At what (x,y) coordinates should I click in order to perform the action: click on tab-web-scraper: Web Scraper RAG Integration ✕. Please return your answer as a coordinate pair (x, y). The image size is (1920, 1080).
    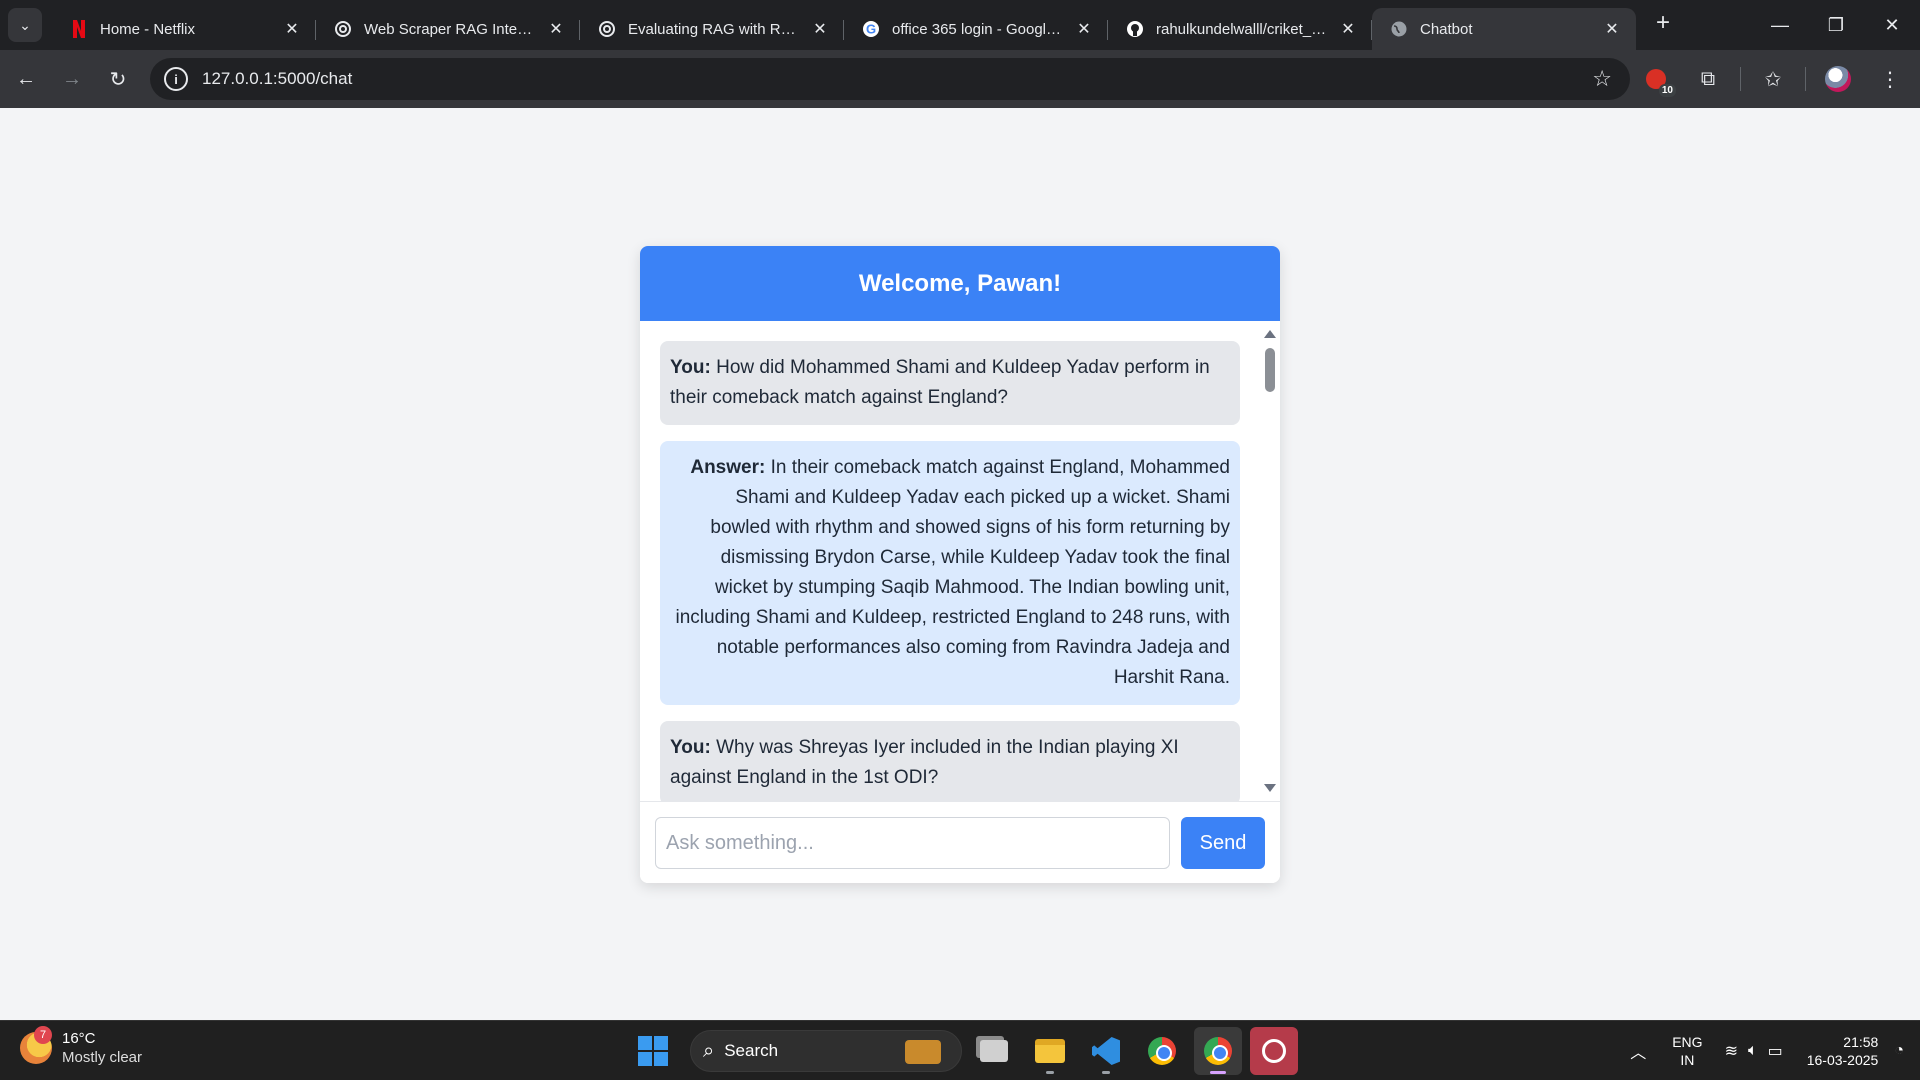
    Looking at the image, I should click on (448, 29).